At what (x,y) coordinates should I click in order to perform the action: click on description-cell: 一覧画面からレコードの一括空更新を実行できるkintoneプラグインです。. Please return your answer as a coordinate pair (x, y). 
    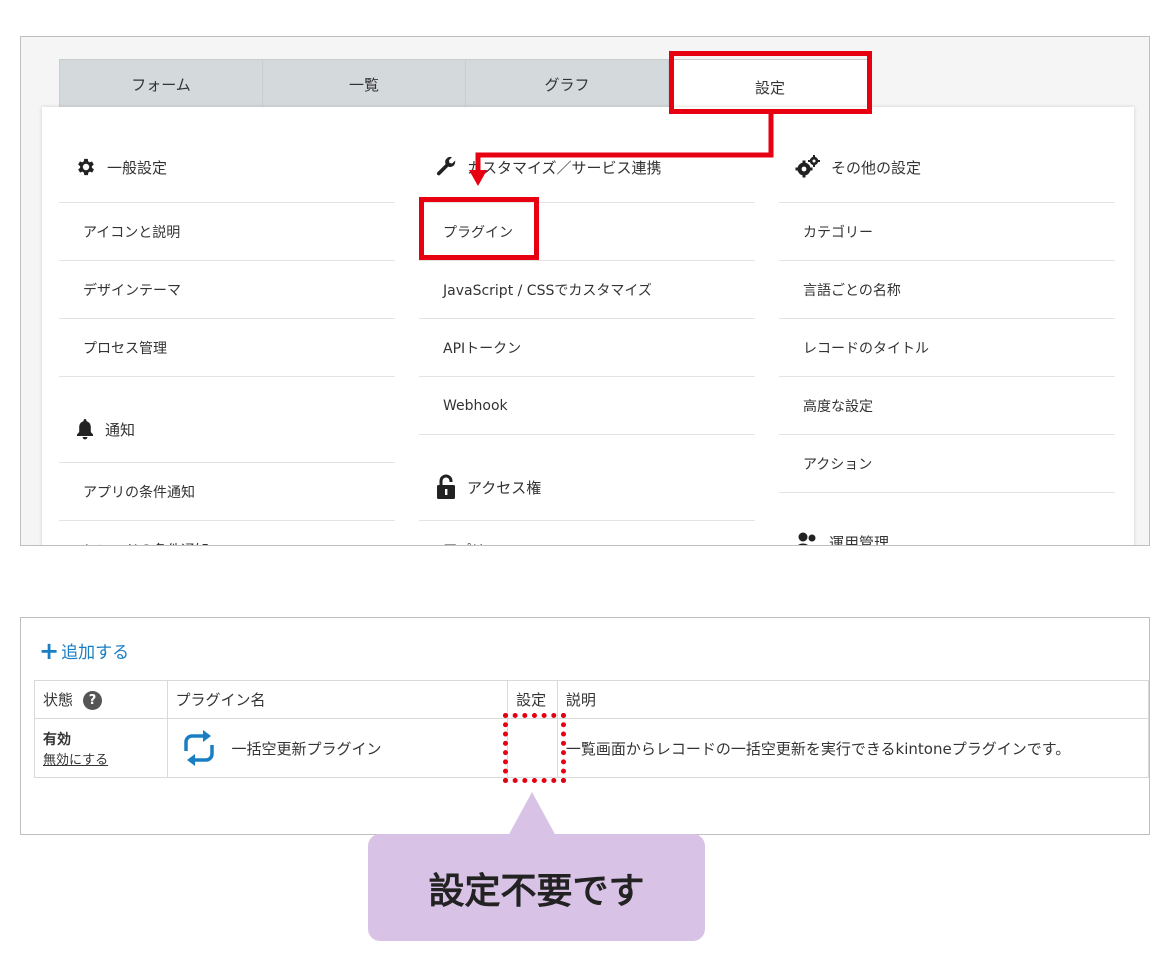
    Looking at the image, I should click on (852, 748).